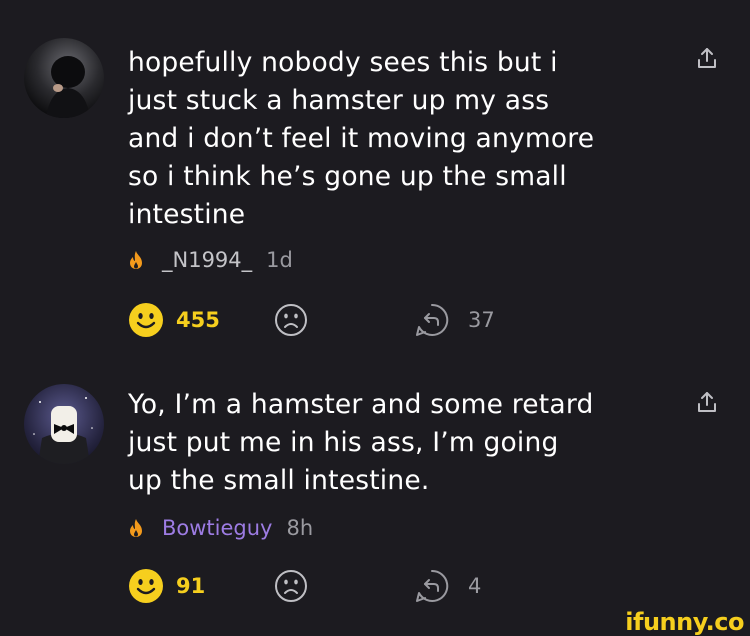 The width and height of the screenshot is (750, 636). What do you see at coordinates (475, 586) in the screenshot?
I see `reply-count: 4` at bounding box center [475, 586].